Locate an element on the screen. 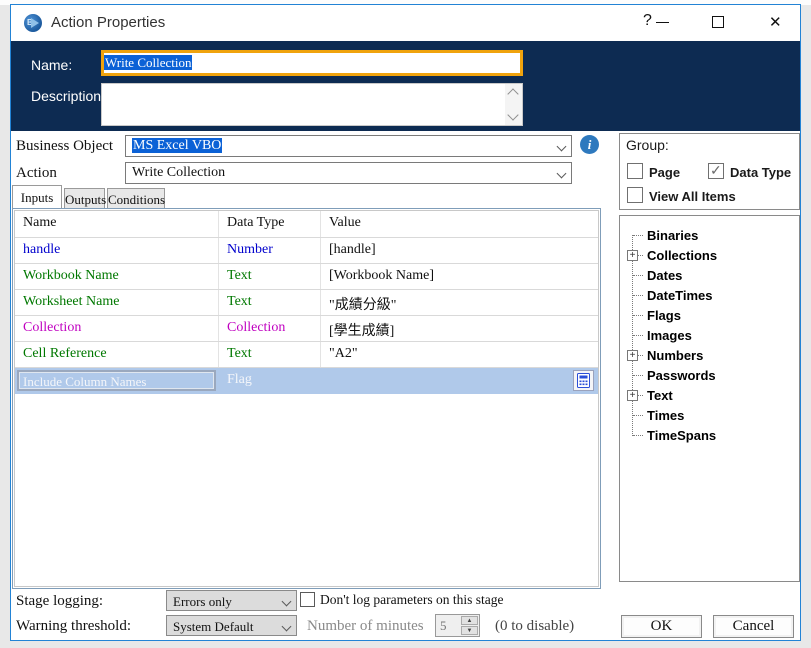 This screenshot has height=648, width=811. name-label: Name: is located at coordinates (52, 65).